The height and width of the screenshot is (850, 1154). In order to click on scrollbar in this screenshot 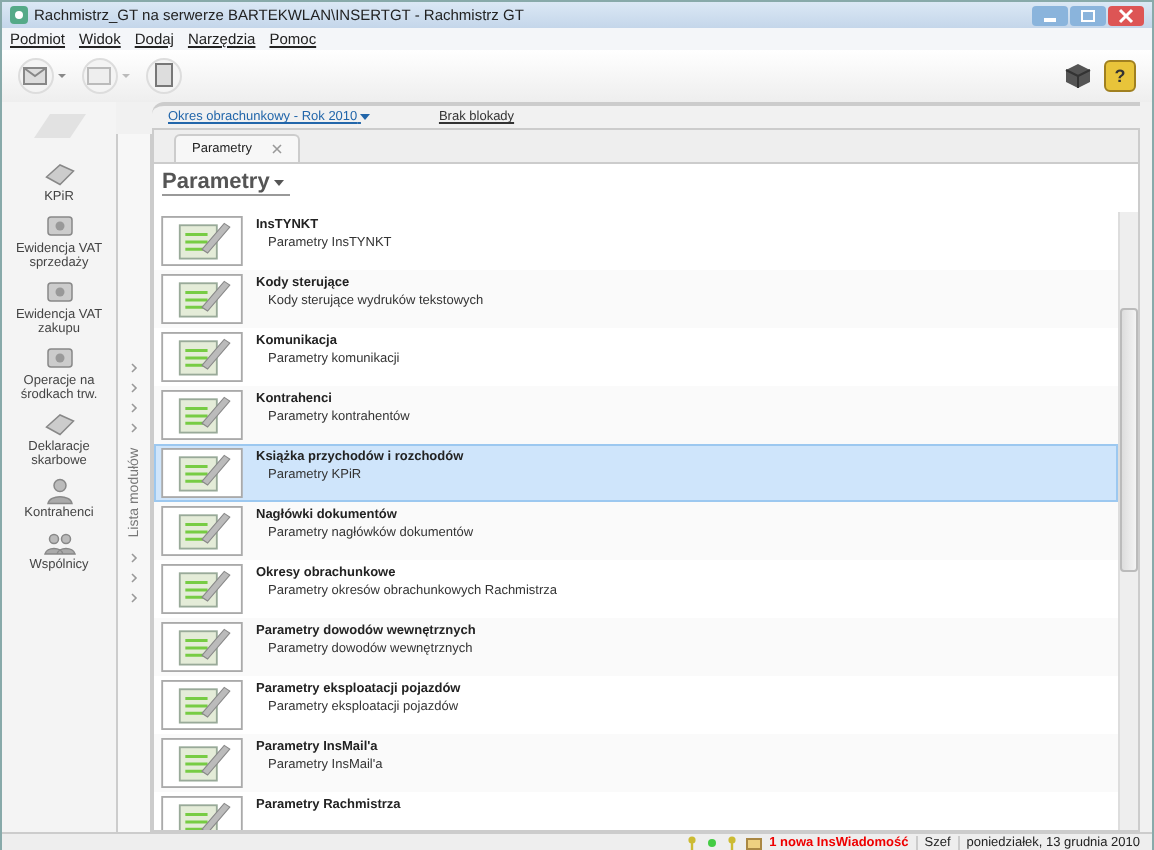, I will do `click(1128, 521)`.